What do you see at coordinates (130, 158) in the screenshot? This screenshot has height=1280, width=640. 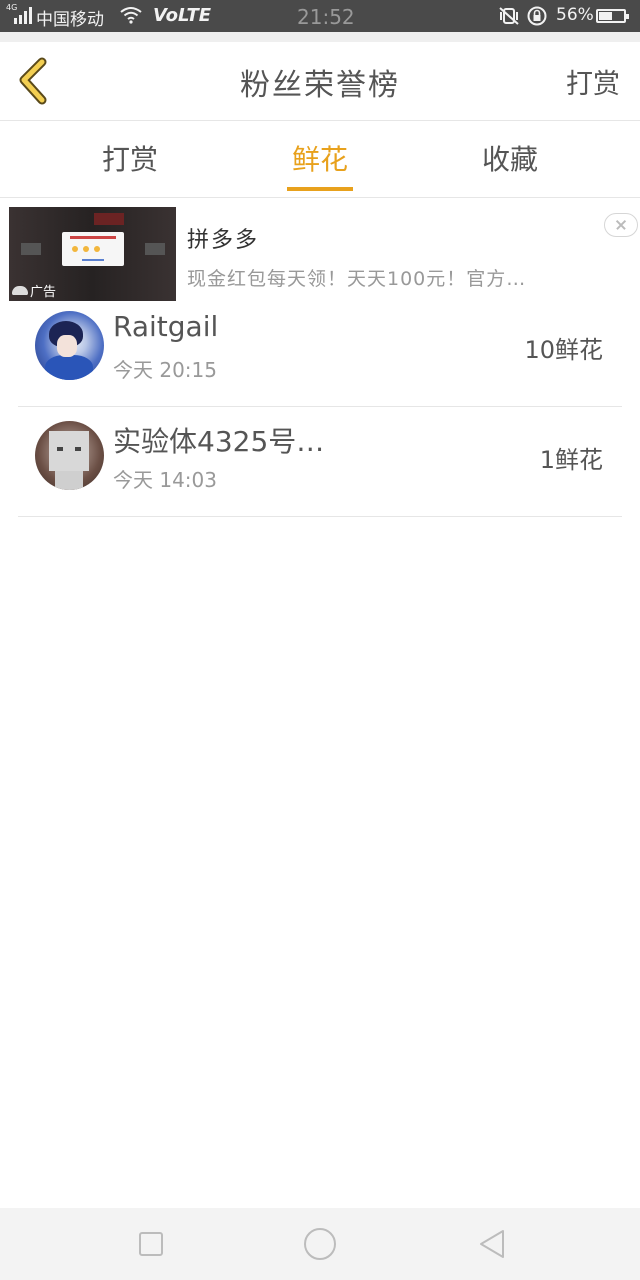 I see `tab-reward: 打赏` at bounding box center [130, 158].